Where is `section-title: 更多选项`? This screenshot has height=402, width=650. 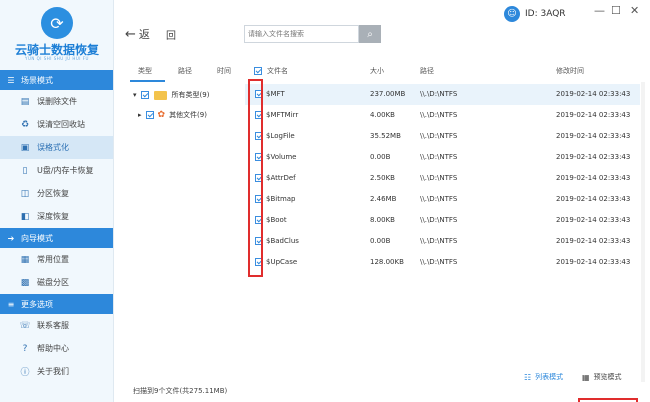
section-title: 更多选项 is located at coordinates (37, 304).